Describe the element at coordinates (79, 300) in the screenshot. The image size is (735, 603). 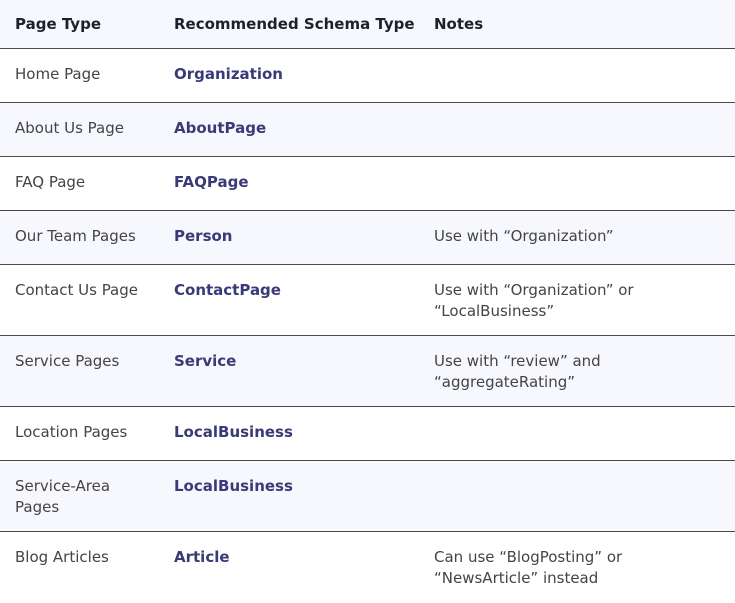
I see `page-type-cell: Contact Us Page` at that location.